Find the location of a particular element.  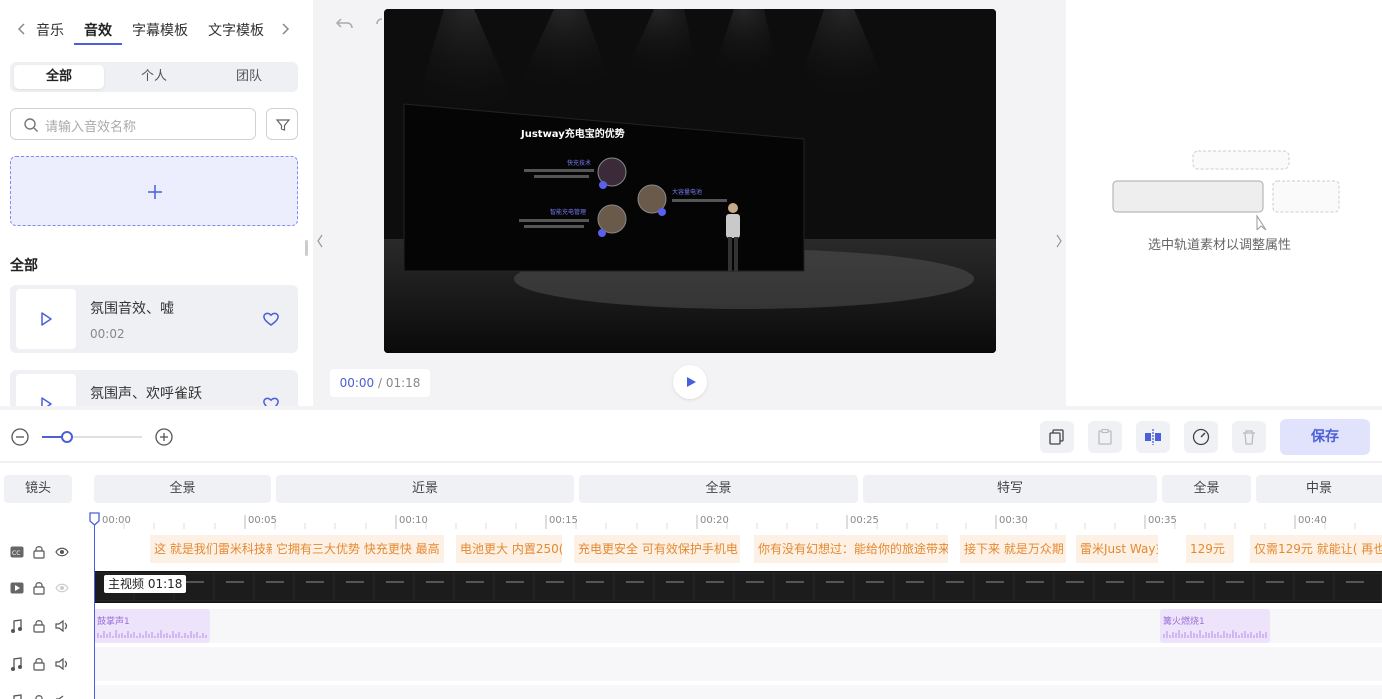

shot-row-label: 镜头 is located at coordinates (38, 489).